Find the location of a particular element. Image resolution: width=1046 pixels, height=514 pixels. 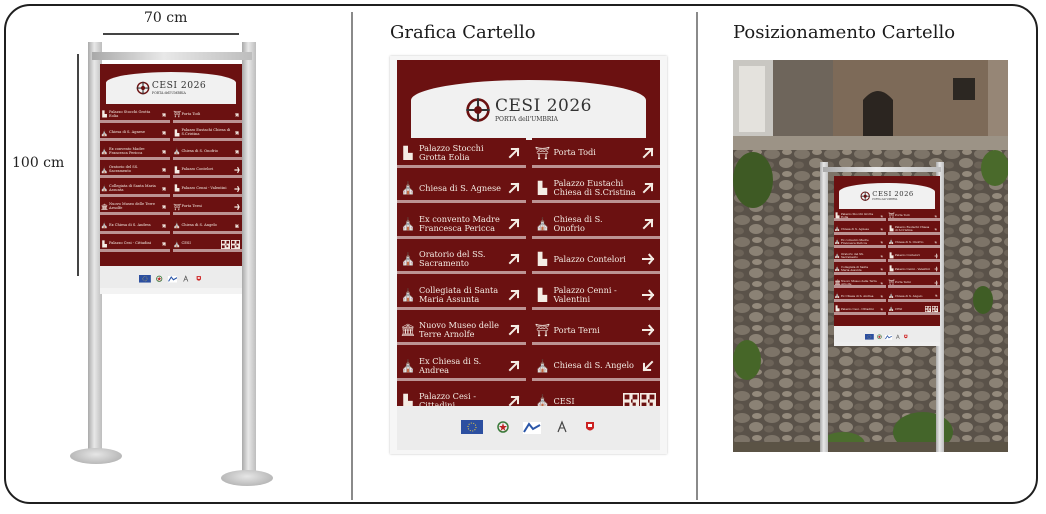

stand-panel-bottom is located at coordinates (171, 291).